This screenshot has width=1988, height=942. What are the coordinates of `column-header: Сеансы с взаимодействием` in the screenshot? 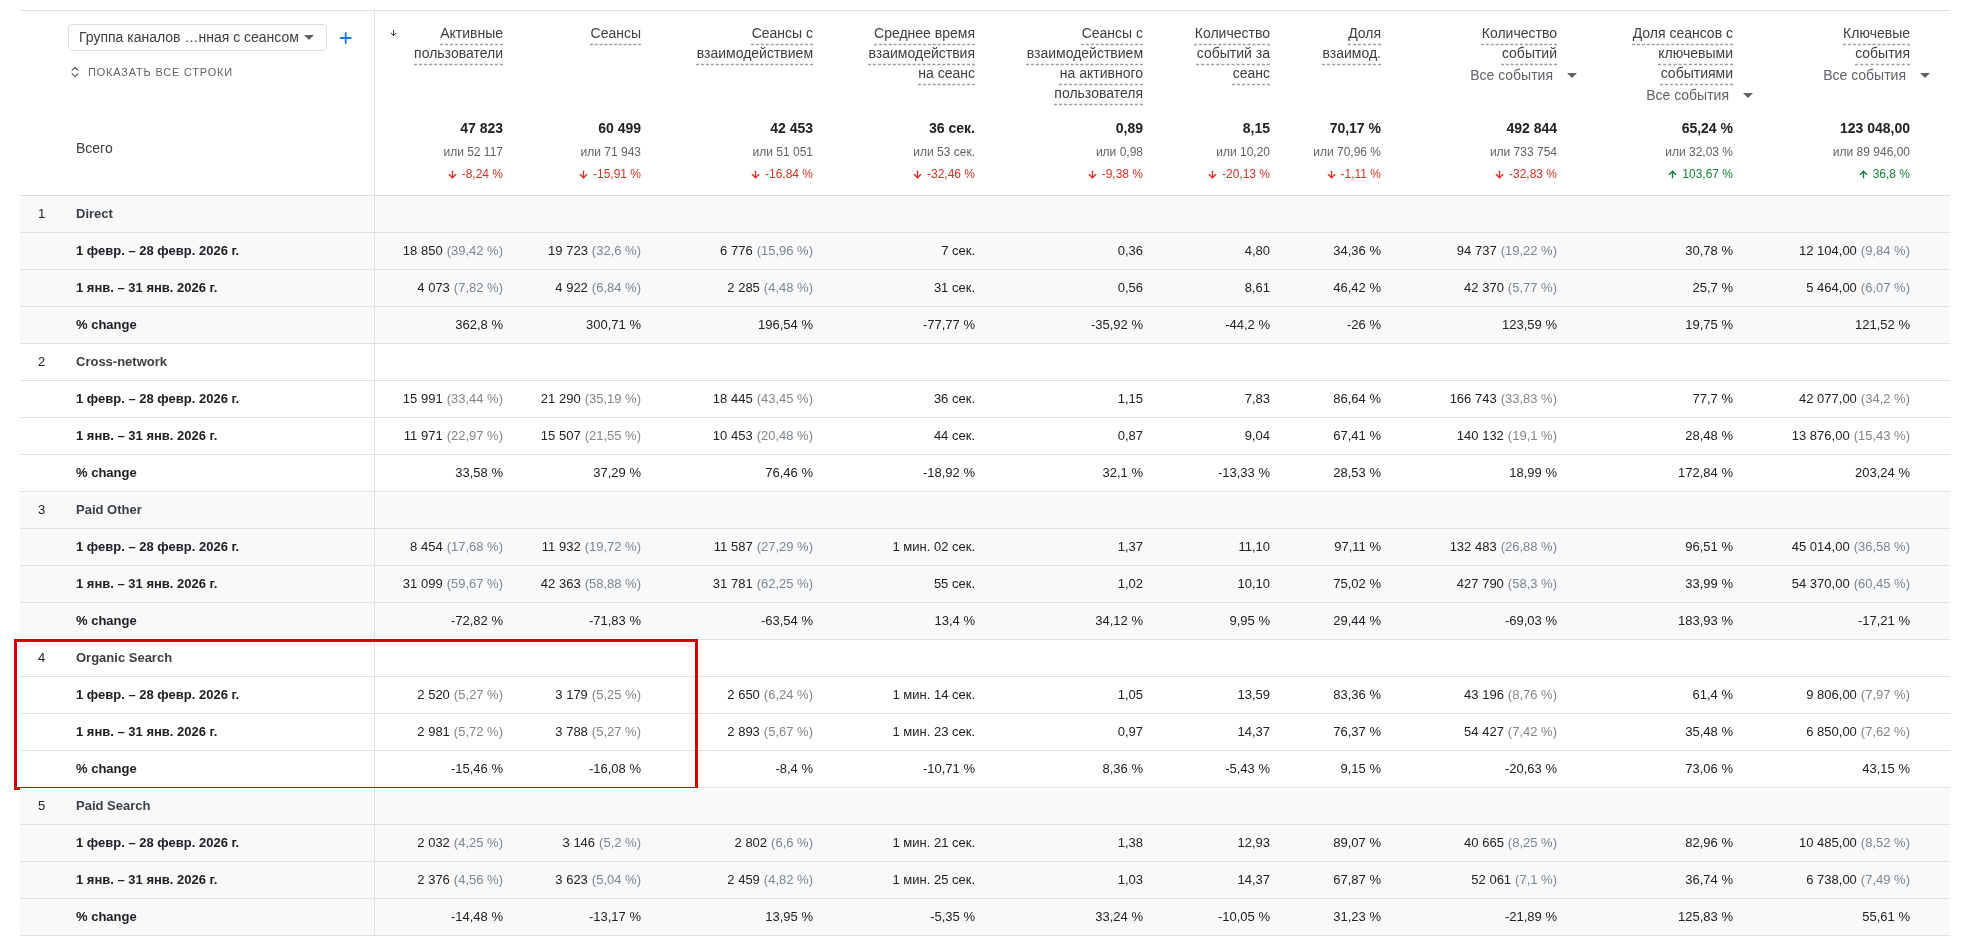 It's located at (754, 43).